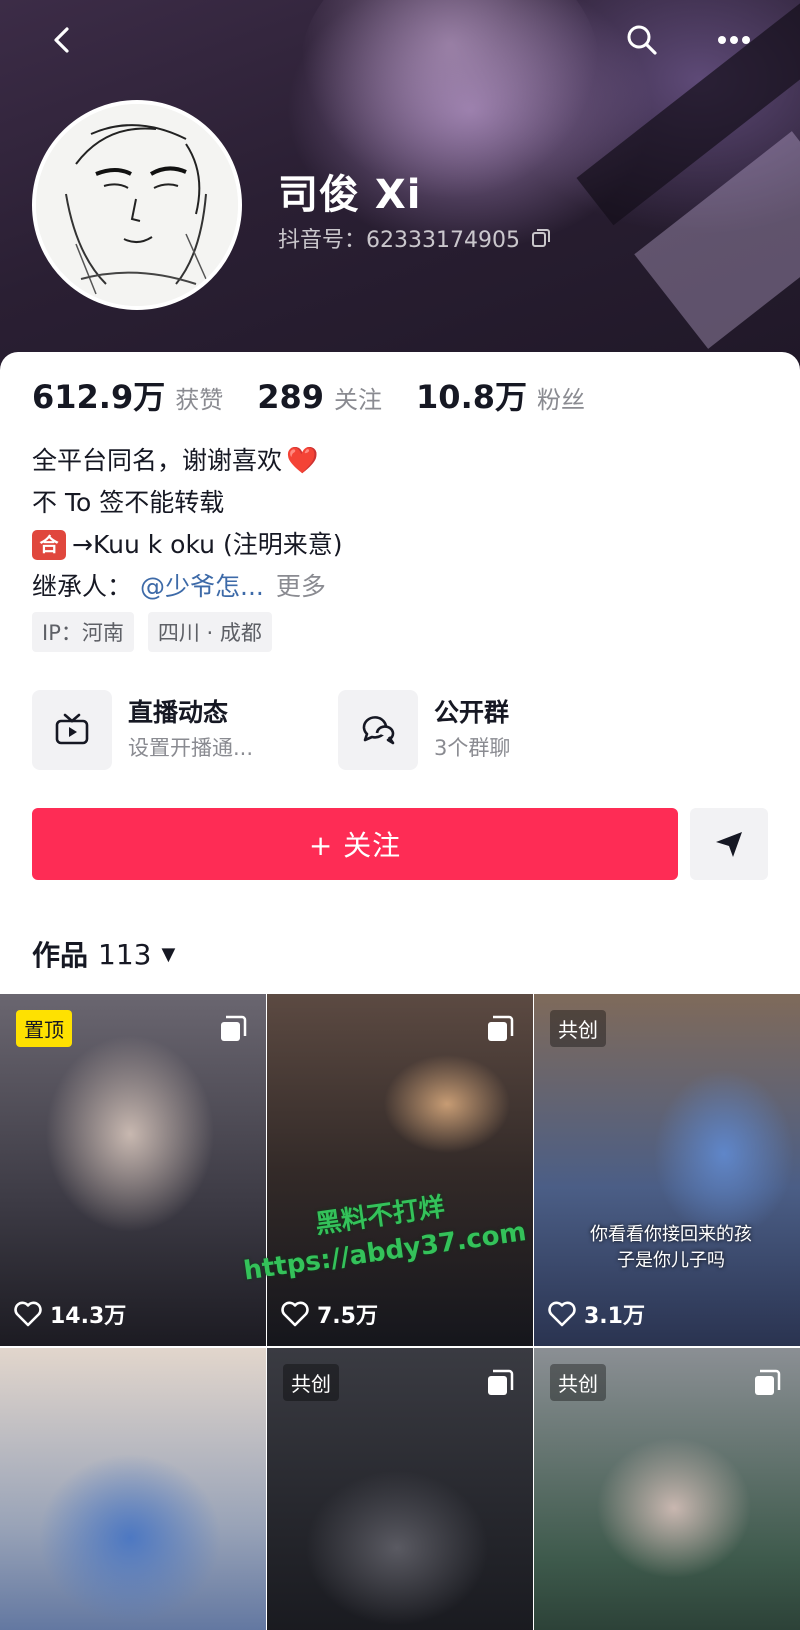 This screenshot has height=1630, width=800. What do you see at coordinates (178, 712) in the screenshot?
I see `feature-live-title: 直播动态` at bounding box center [178, 712].